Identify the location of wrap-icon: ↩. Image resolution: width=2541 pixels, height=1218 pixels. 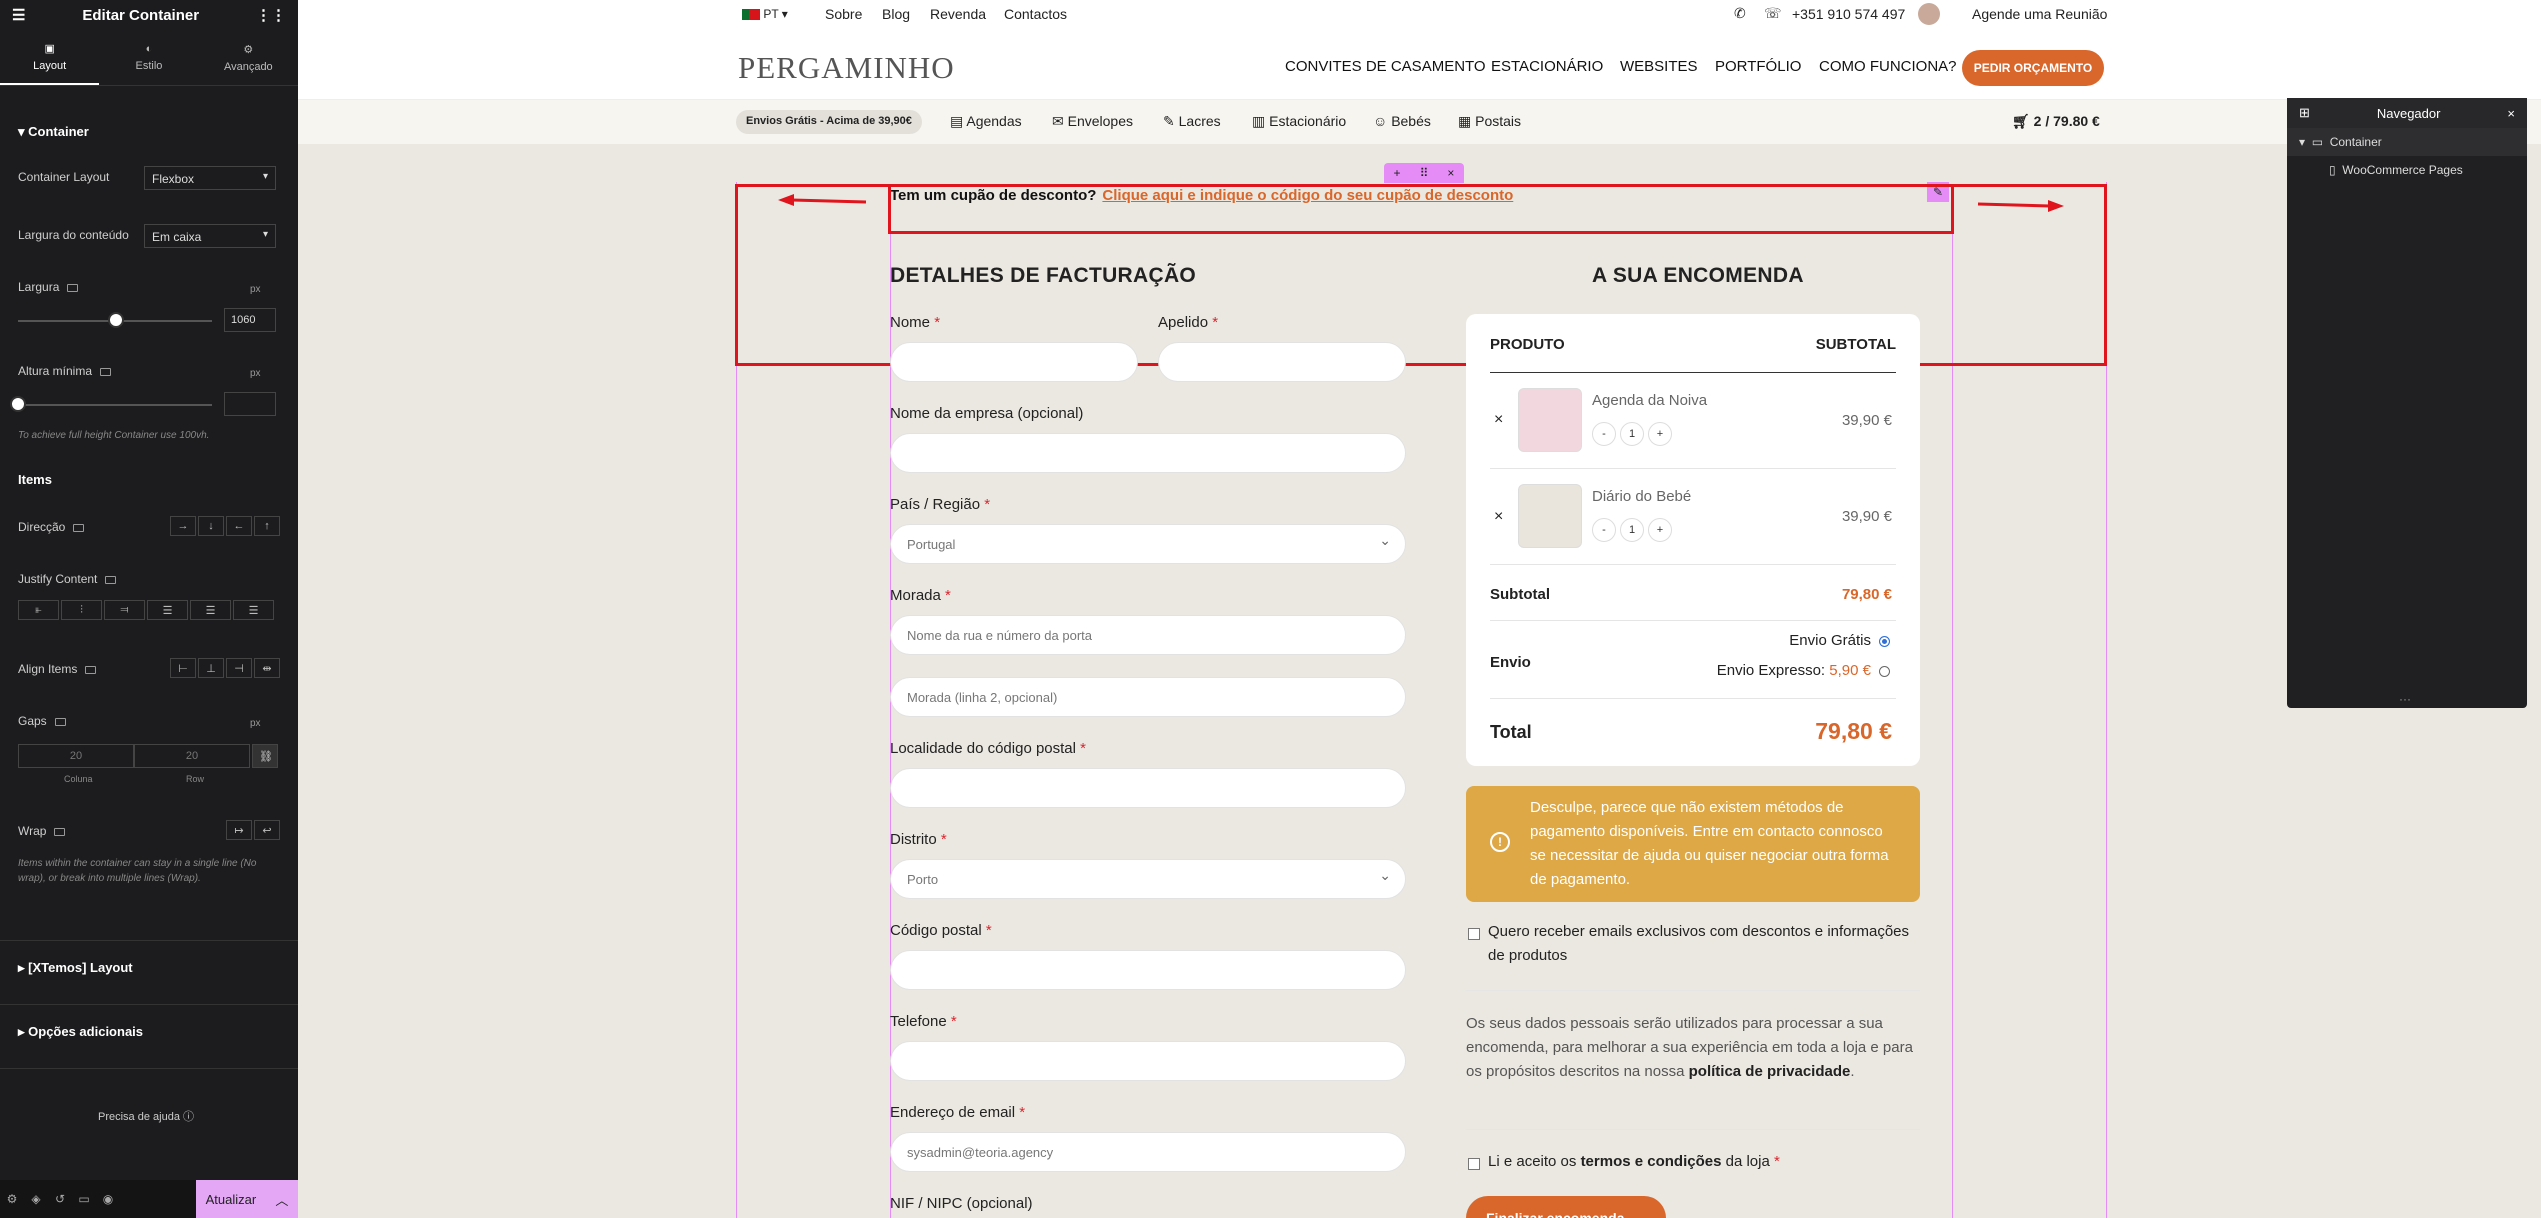
(267, 830).